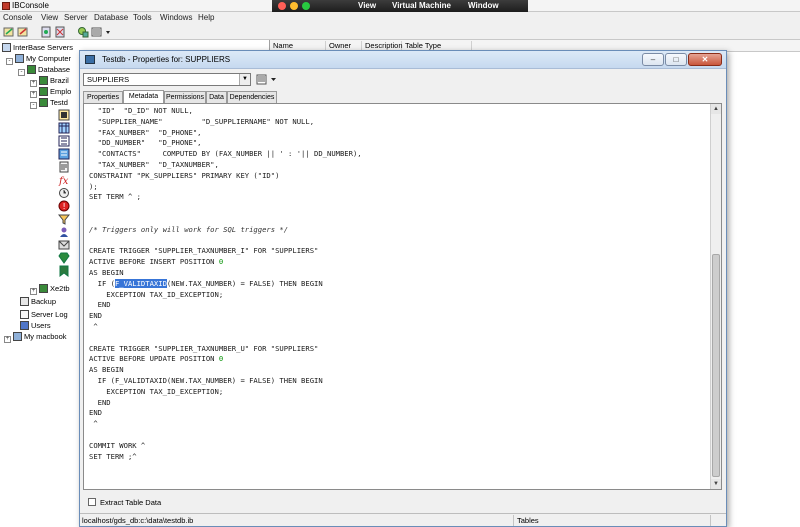 This screenshot has height=527, width=800. What do you see at coordinates (49, 17) in the screenshot?
I see `menu-view: View` at bounding box center [49, 17].